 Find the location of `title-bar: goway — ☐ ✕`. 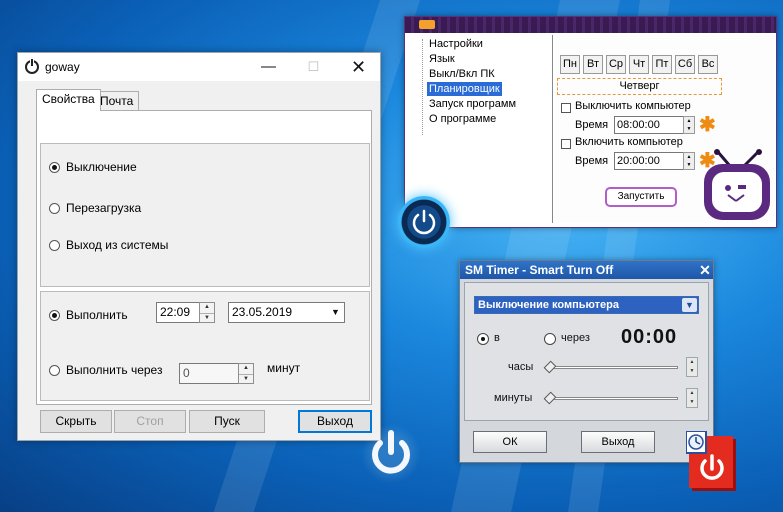

title-bar: goway — ☐ ✕ is located at coordinates (199, 67).